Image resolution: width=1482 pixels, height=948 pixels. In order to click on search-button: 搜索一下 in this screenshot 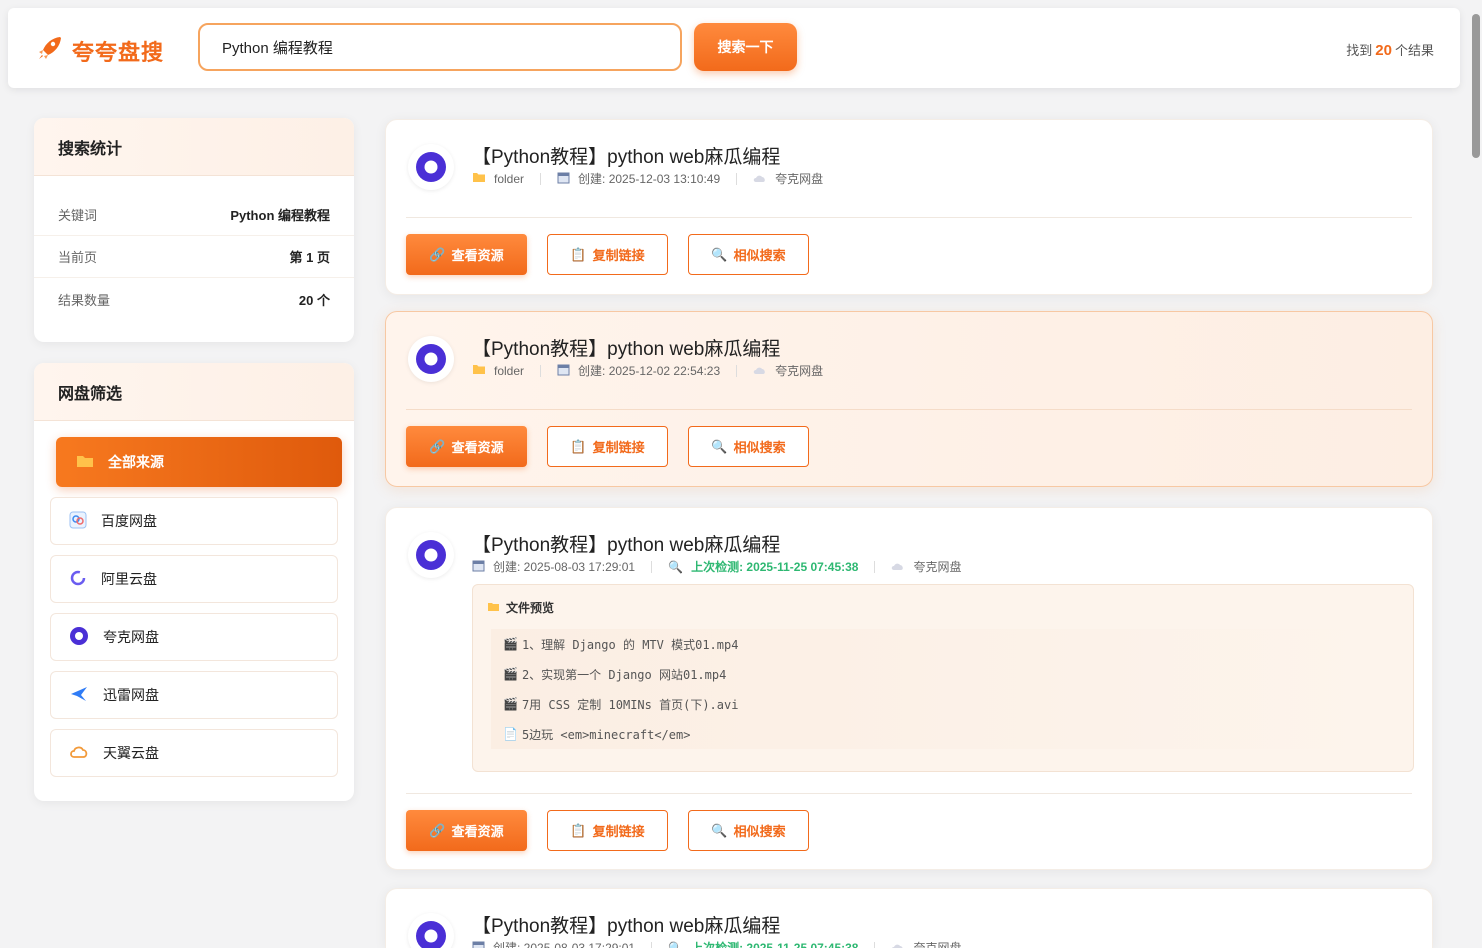, I will do `click(745, 47)`.